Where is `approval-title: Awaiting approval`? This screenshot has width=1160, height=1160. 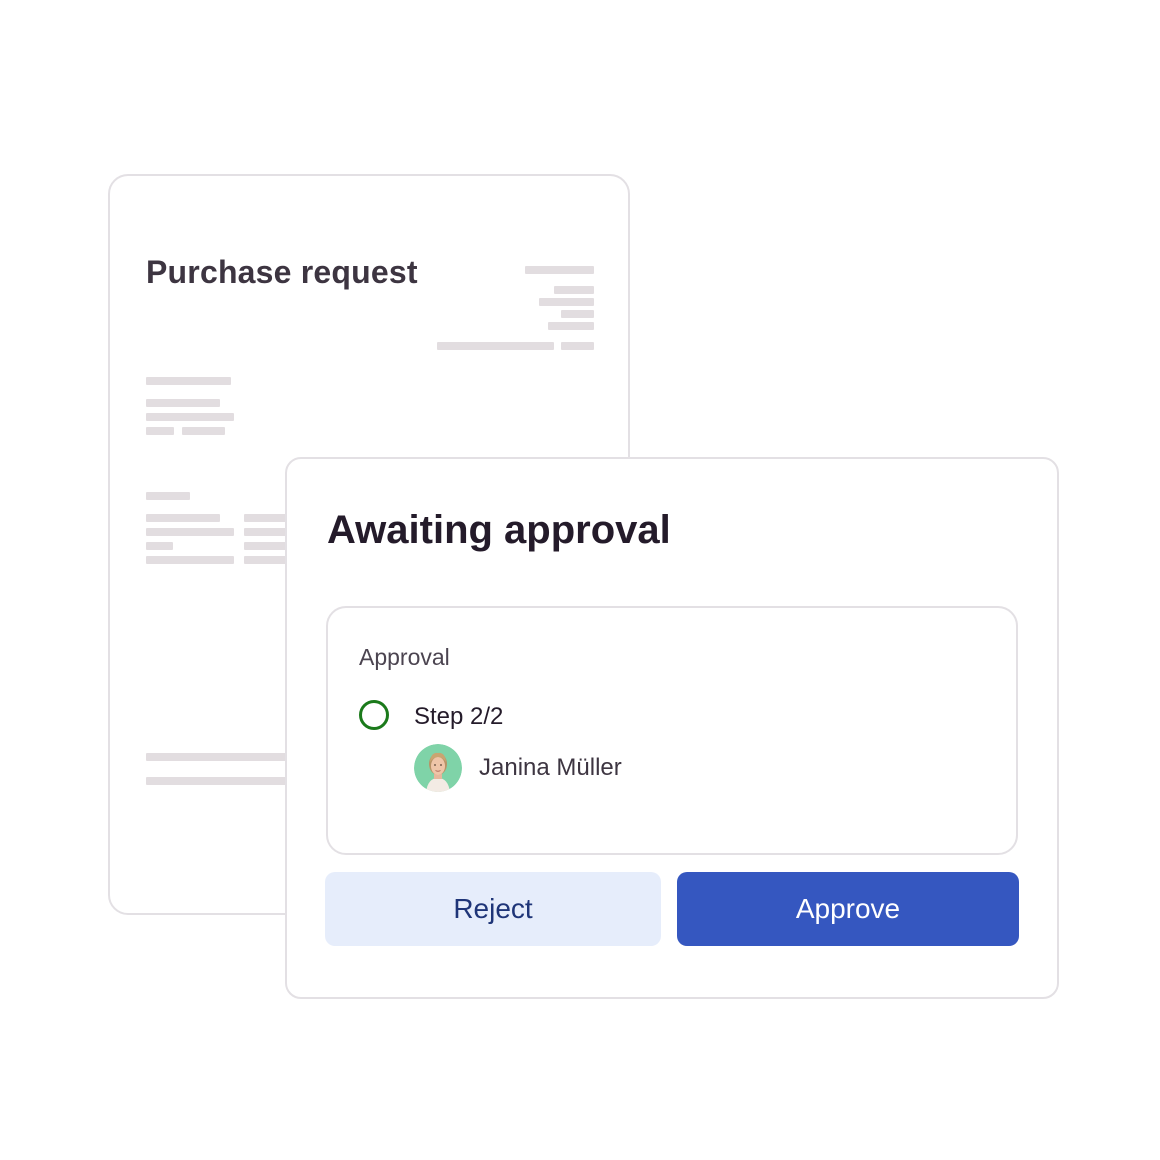
approval-title: Awaiting approval is located at coordinates (499, 530).